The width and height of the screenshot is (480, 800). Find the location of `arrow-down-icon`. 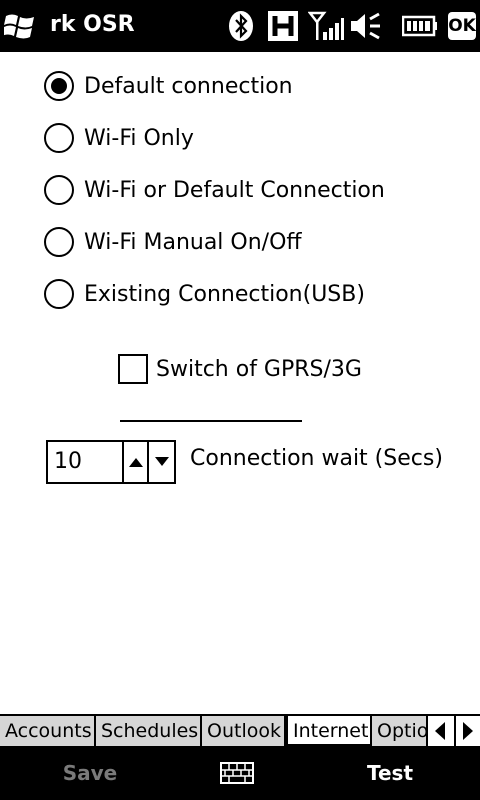

arrow-down-icon is located at coordinates (161, 461).